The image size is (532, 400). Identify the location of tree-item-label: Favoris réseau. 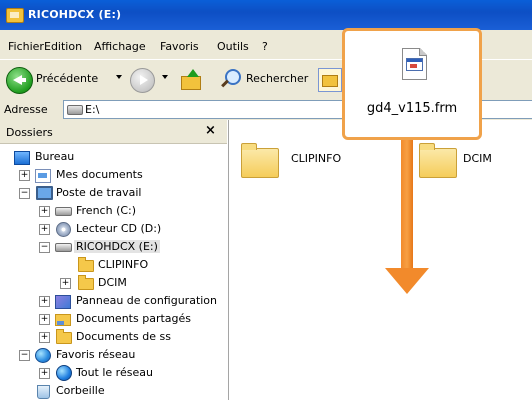
(96, 354).